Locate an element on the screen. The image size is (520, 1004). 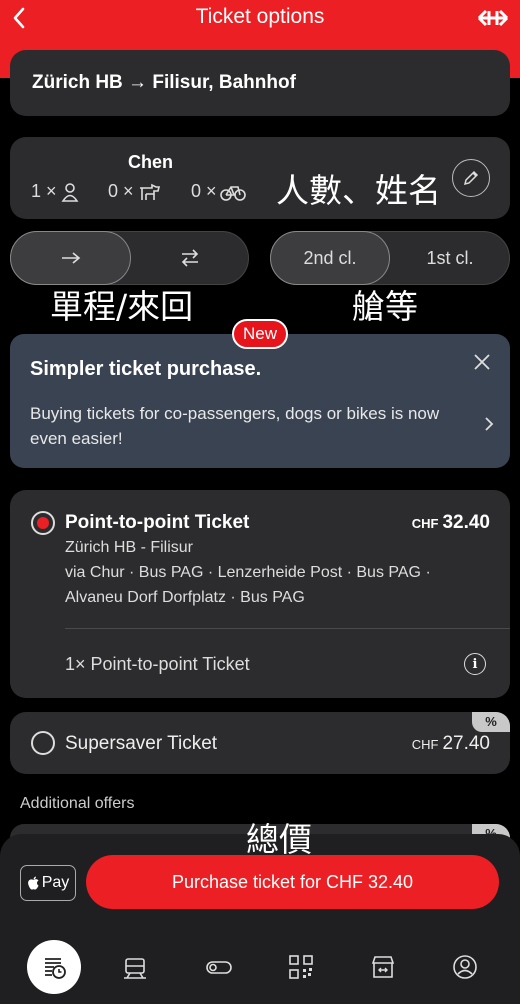
timetable-icon is located at coordinates (55, 968).